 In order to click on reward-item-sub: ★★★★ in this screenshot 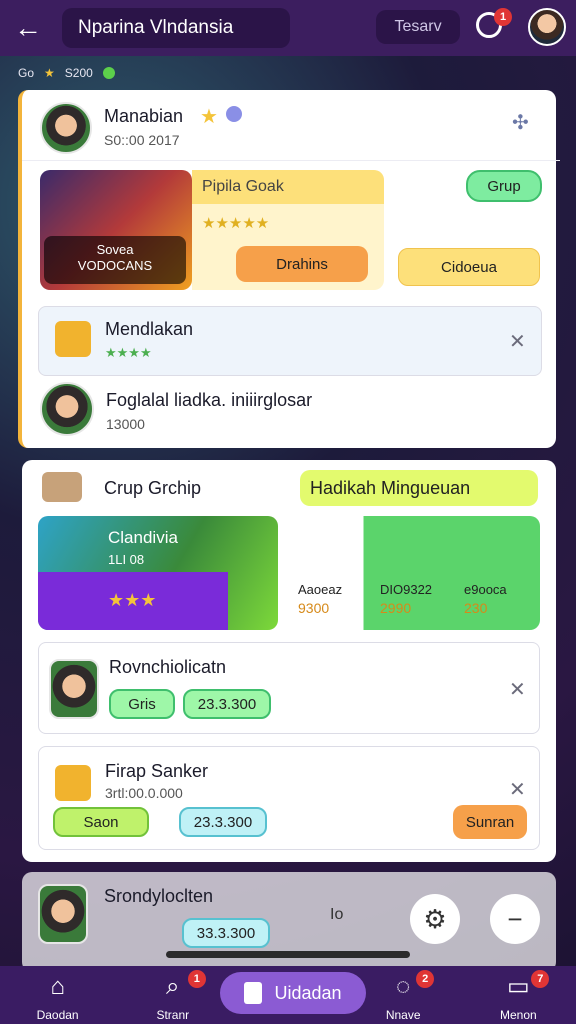, I will do `click(128, 352)`.